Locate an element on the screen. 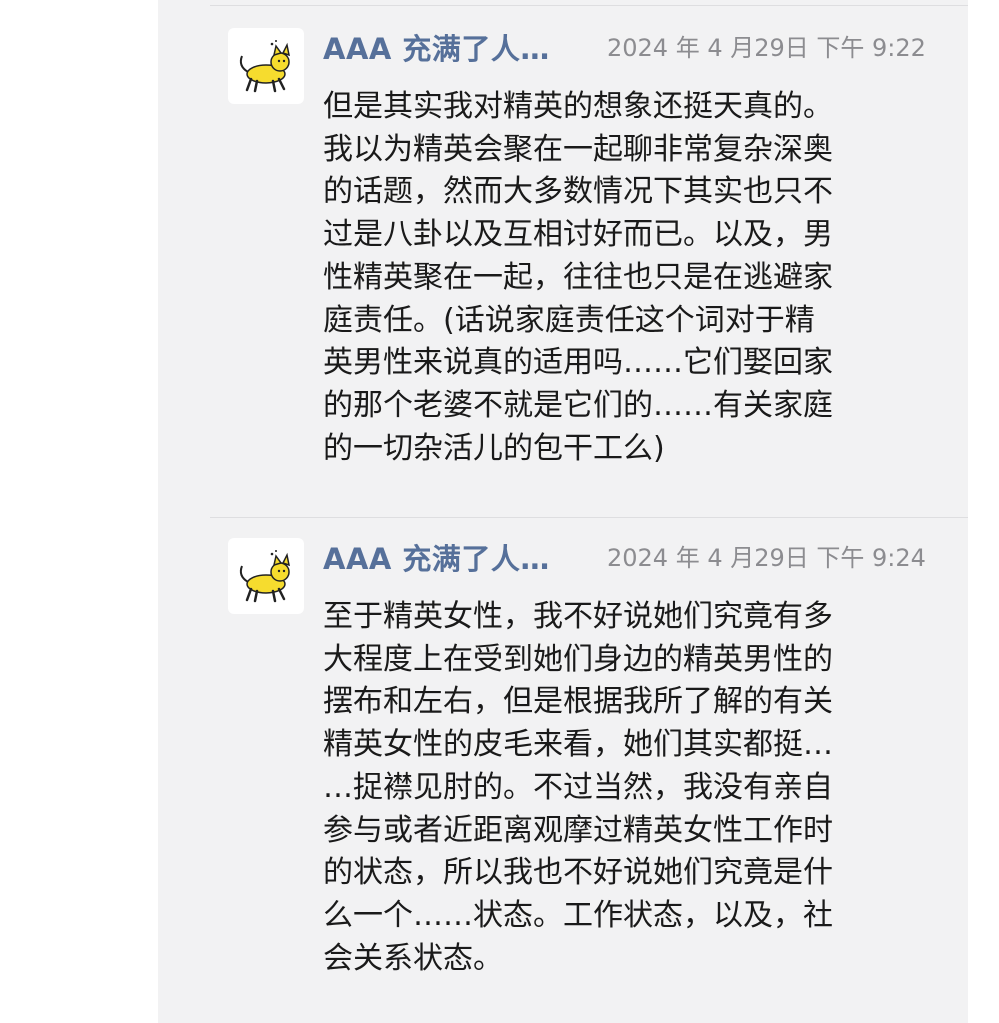  comment-line: 摆布和左右，但是根据我所了解的有关 is located at coordinates (578, 702).